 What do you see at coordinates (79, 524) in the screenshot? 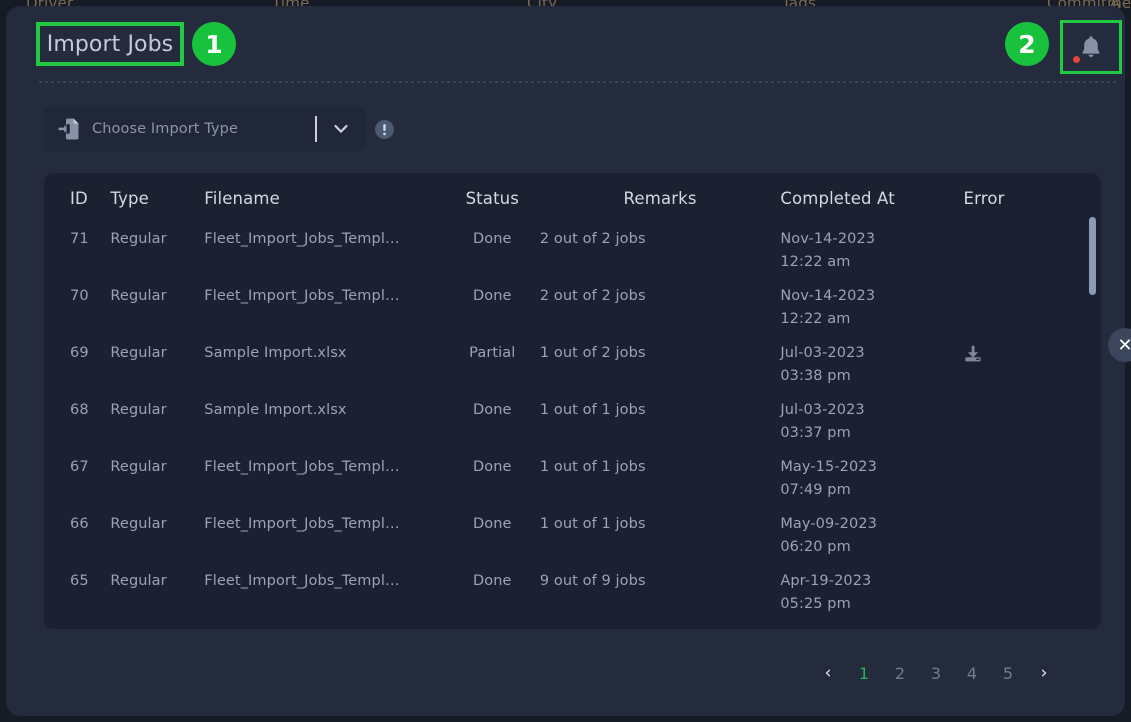
I see `cell-id: 66` at bounding box center [79, 524].